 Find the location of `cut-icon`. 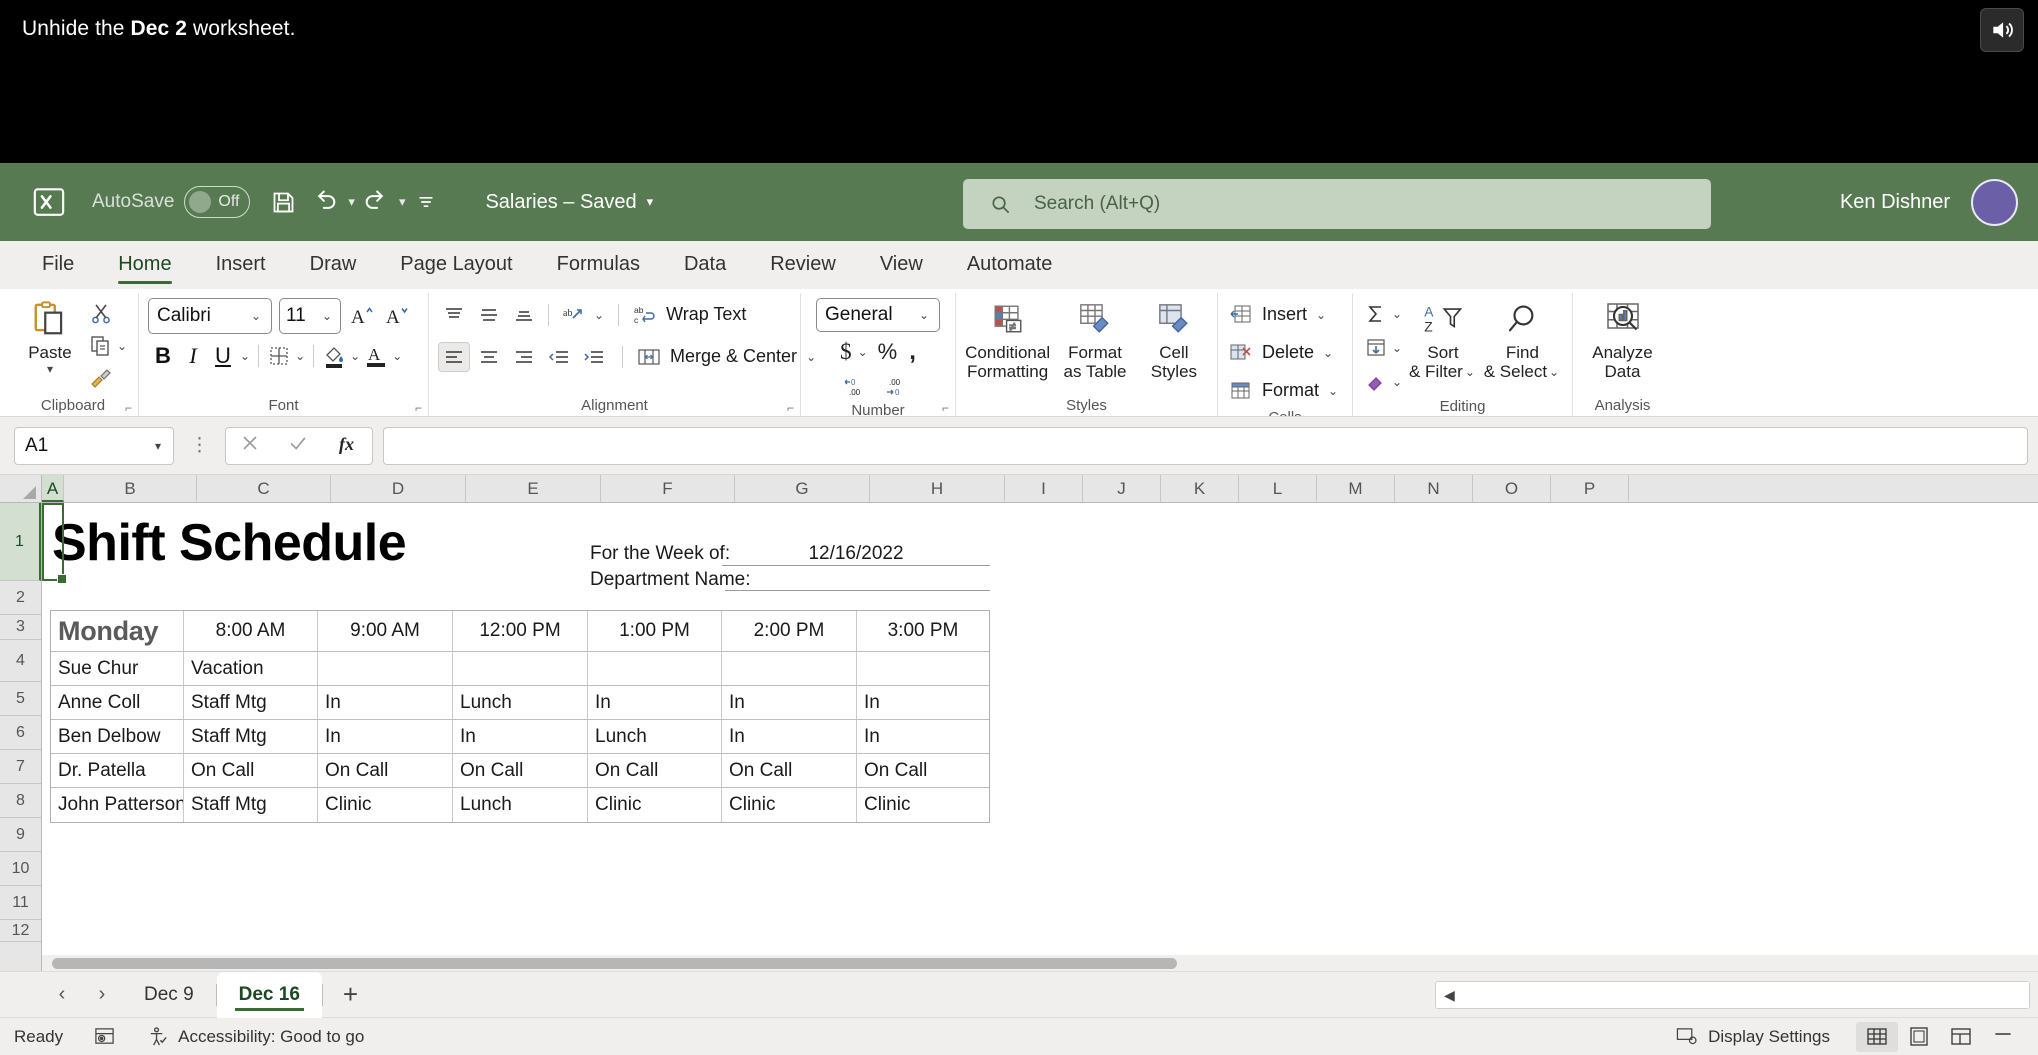

cut-icon is located at coordinates (101, 314).